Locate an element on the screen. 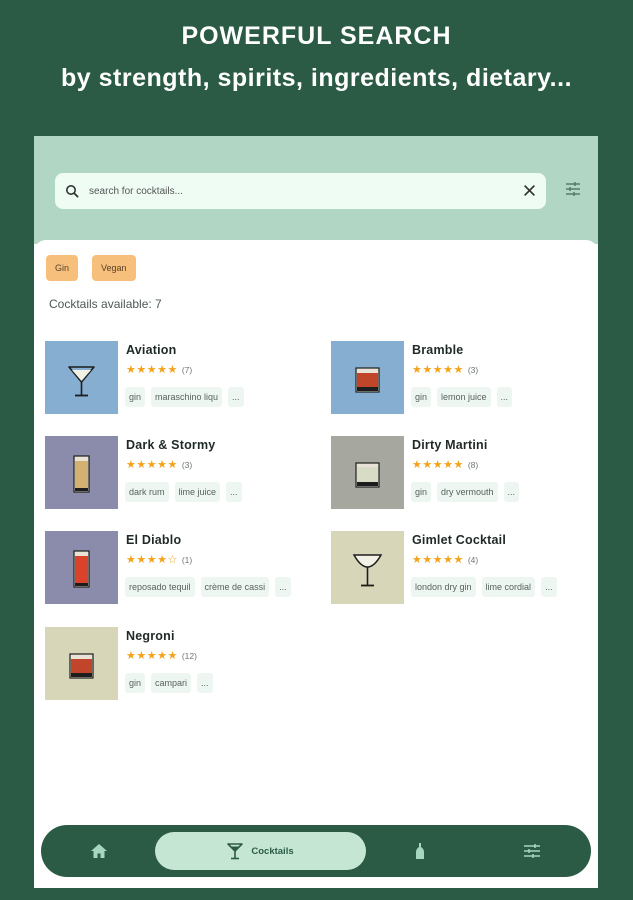  bottle-icon is located at coordinates (420, 851).